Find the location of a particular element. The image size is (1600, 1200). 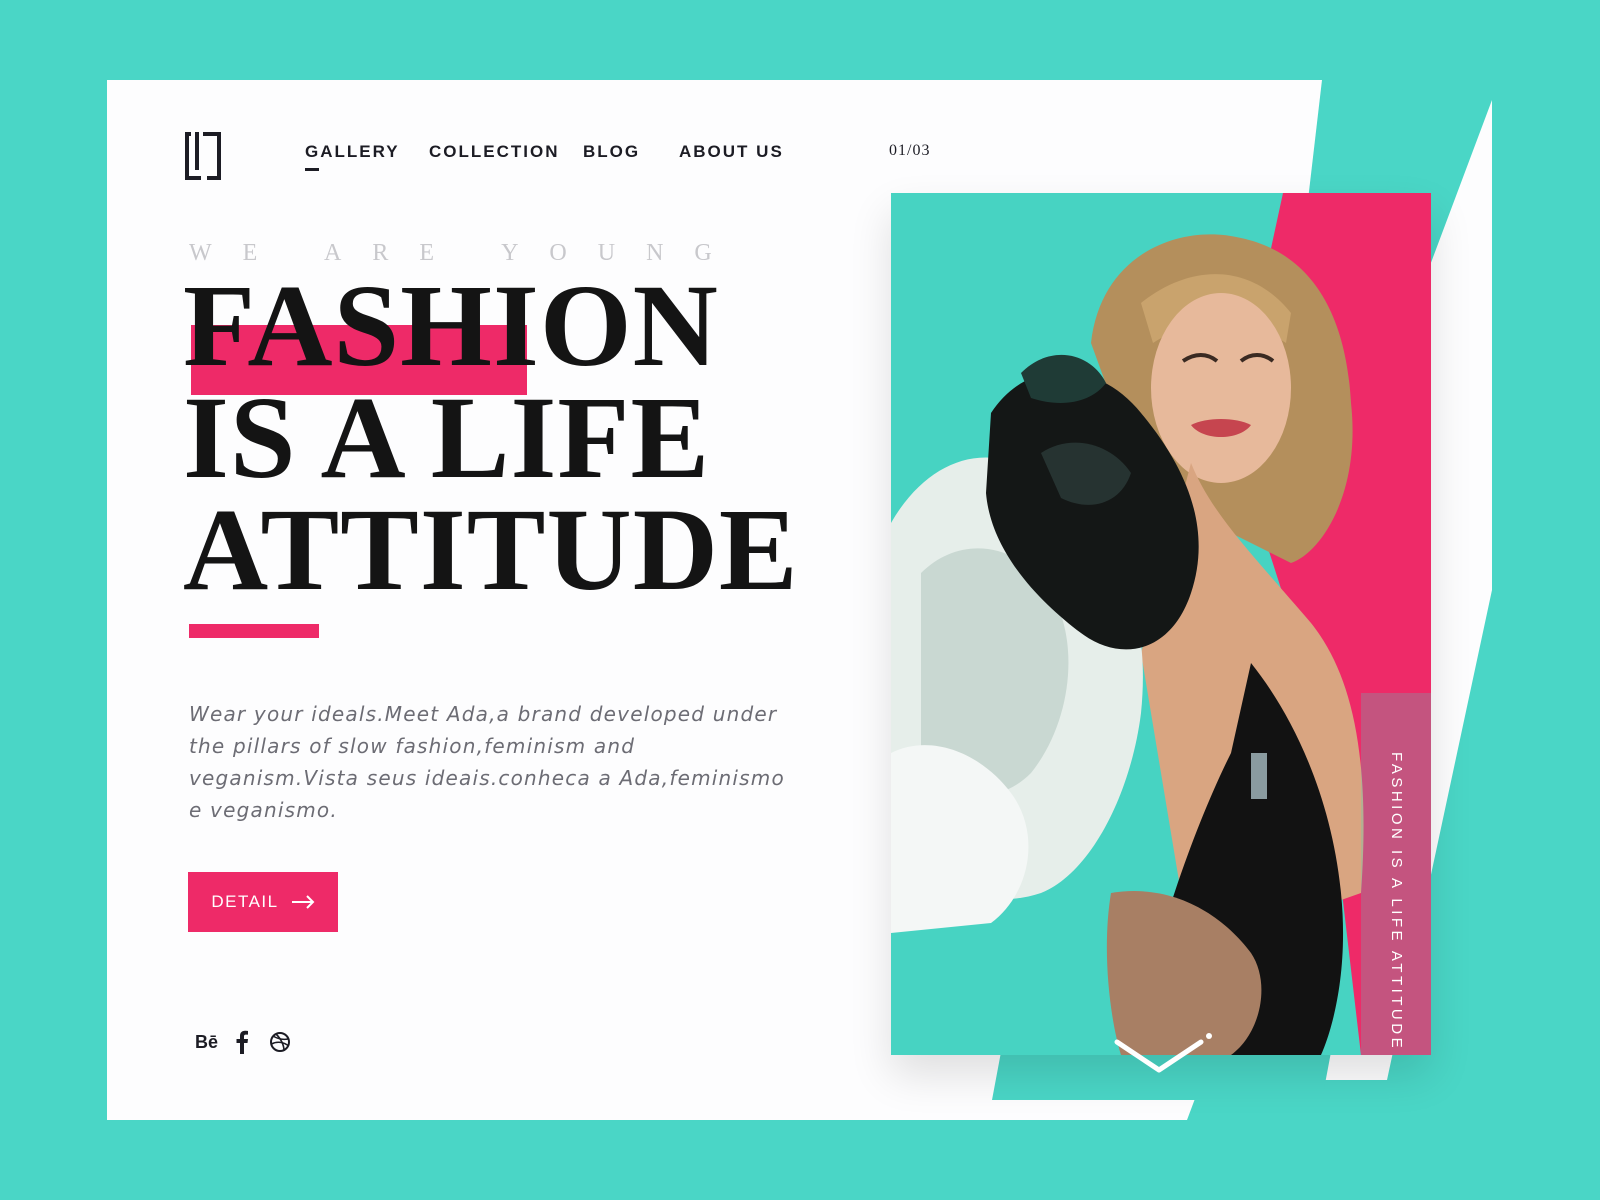

headline-line-2: IS A LIFE is located at coordinates (447, 437).